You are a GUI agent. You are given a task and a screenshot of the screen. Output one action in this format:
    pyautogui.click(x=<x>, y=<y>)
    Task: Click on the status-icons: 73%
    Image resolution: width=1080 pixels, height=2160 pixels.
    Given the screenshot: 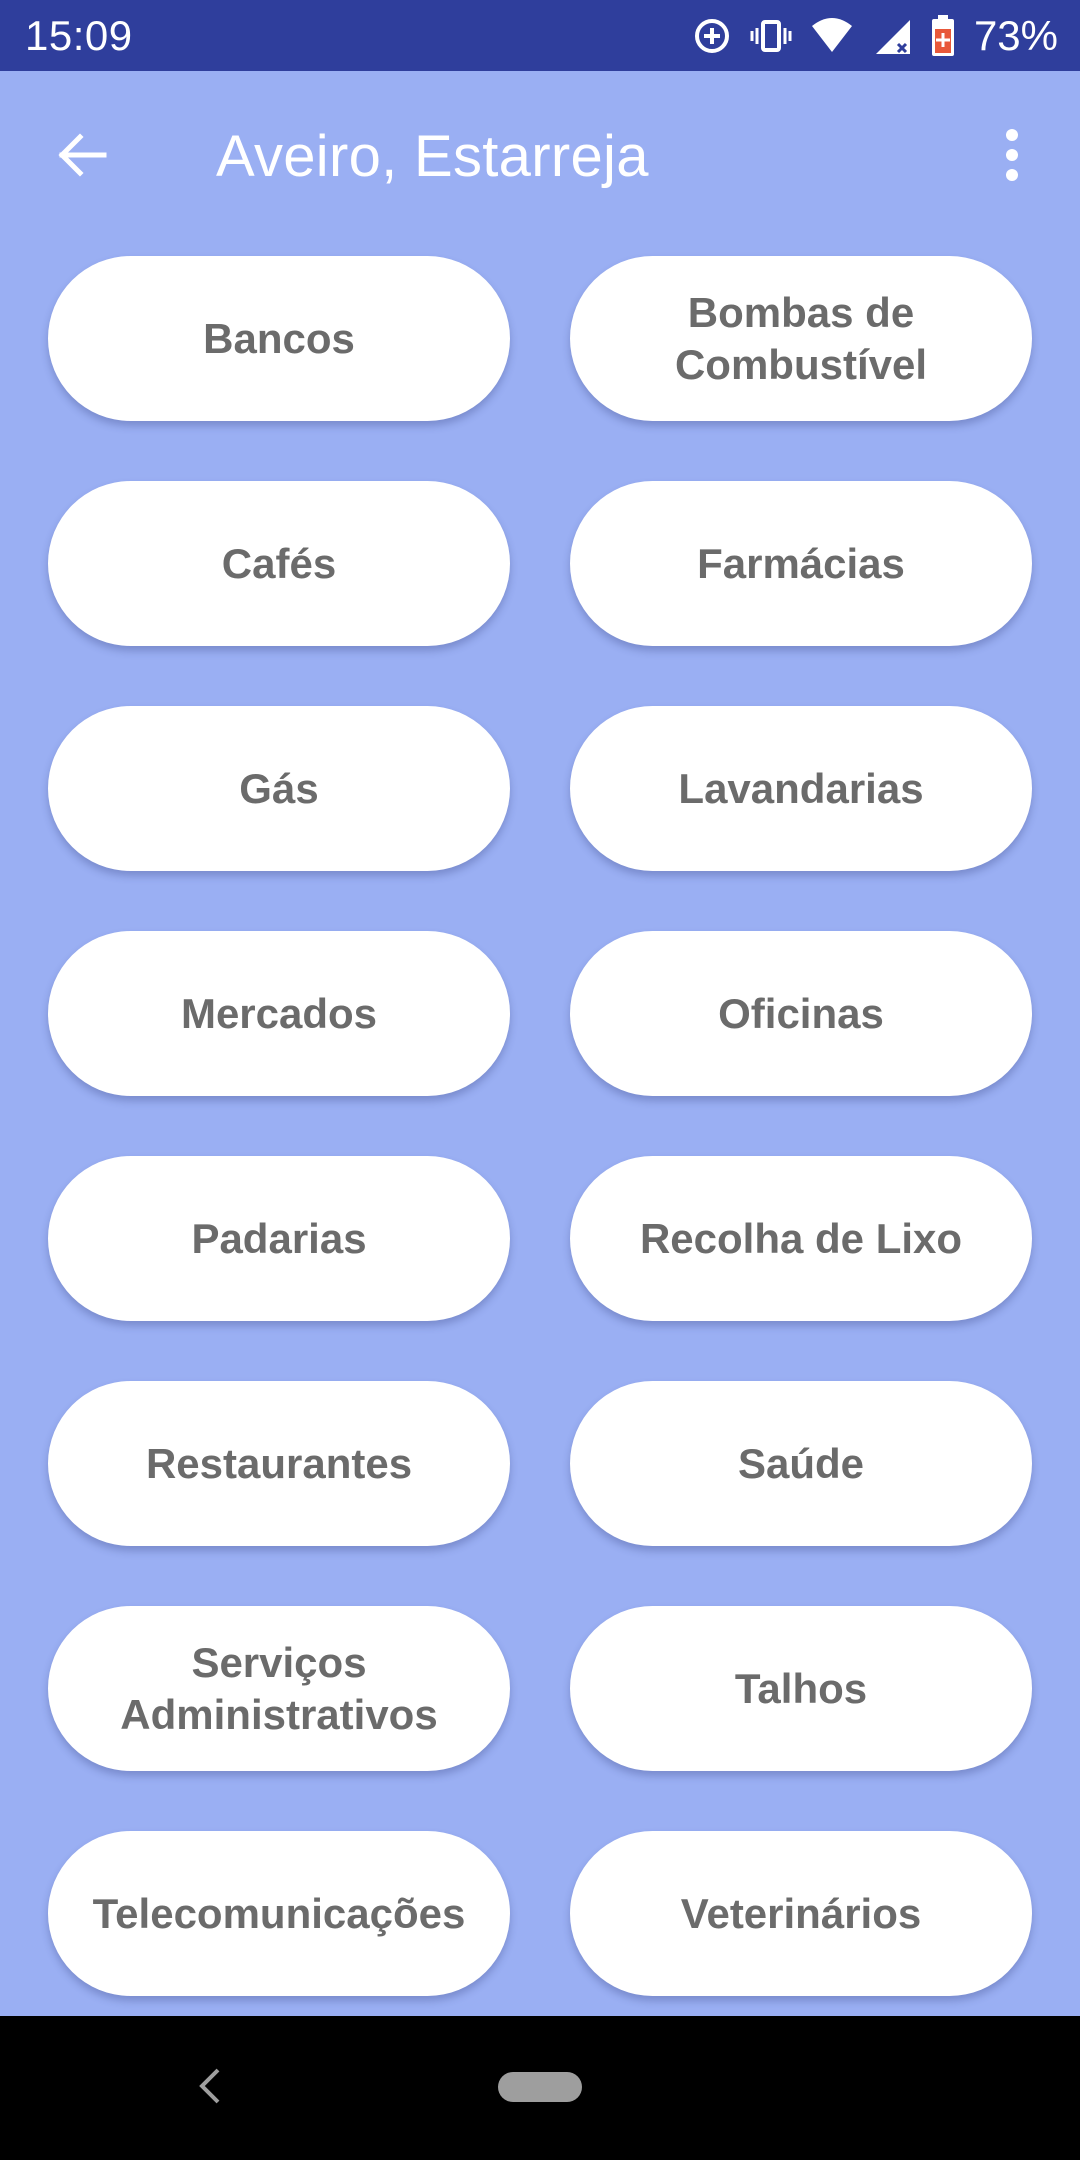 What is the action you would take?
    pyautogui.click(x=875, y=35)
    